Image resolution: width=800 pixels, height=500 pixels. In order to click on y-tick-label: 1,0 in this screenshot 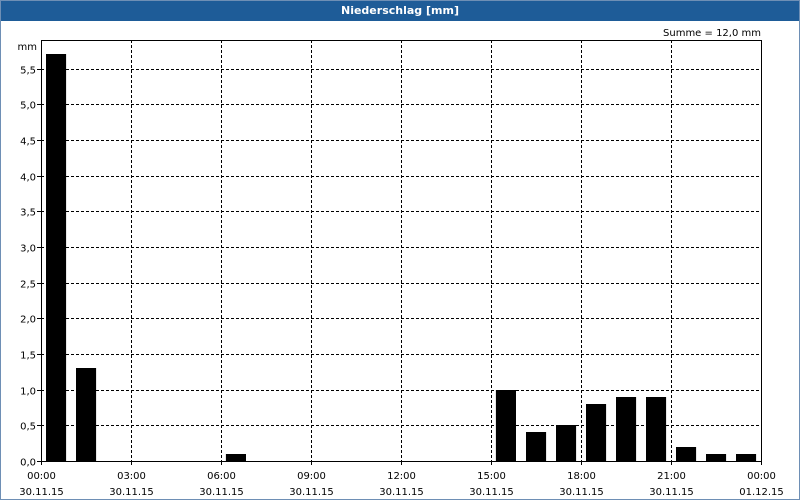, I will do `click(28, 392)`.